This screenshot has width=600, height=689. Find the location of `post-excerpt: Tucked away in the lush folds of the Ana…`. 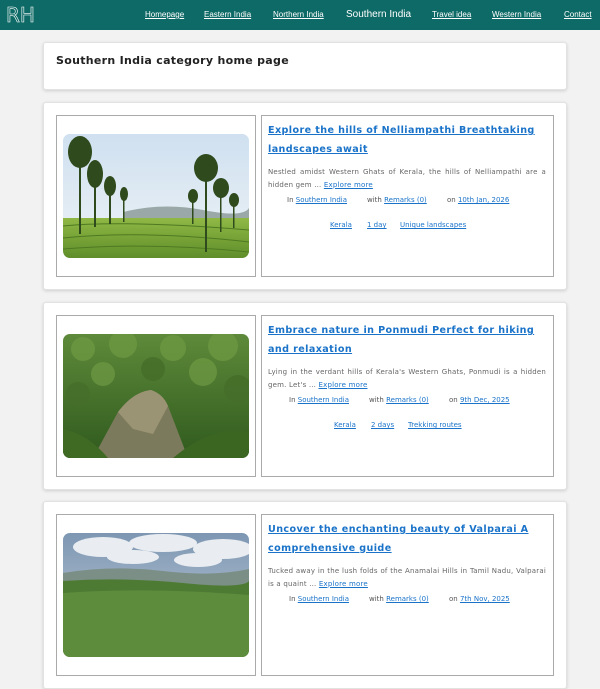

post-excerpt: Tucked away in the lush folds of the Ana… is located at coordinates (407, 577).